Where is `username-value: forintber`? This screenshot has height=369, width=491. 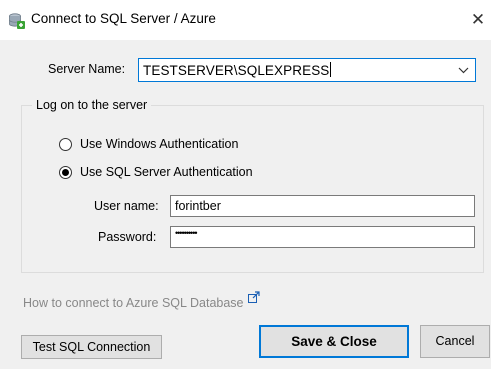
username-value: forintber is located at coordinates (198, 206).